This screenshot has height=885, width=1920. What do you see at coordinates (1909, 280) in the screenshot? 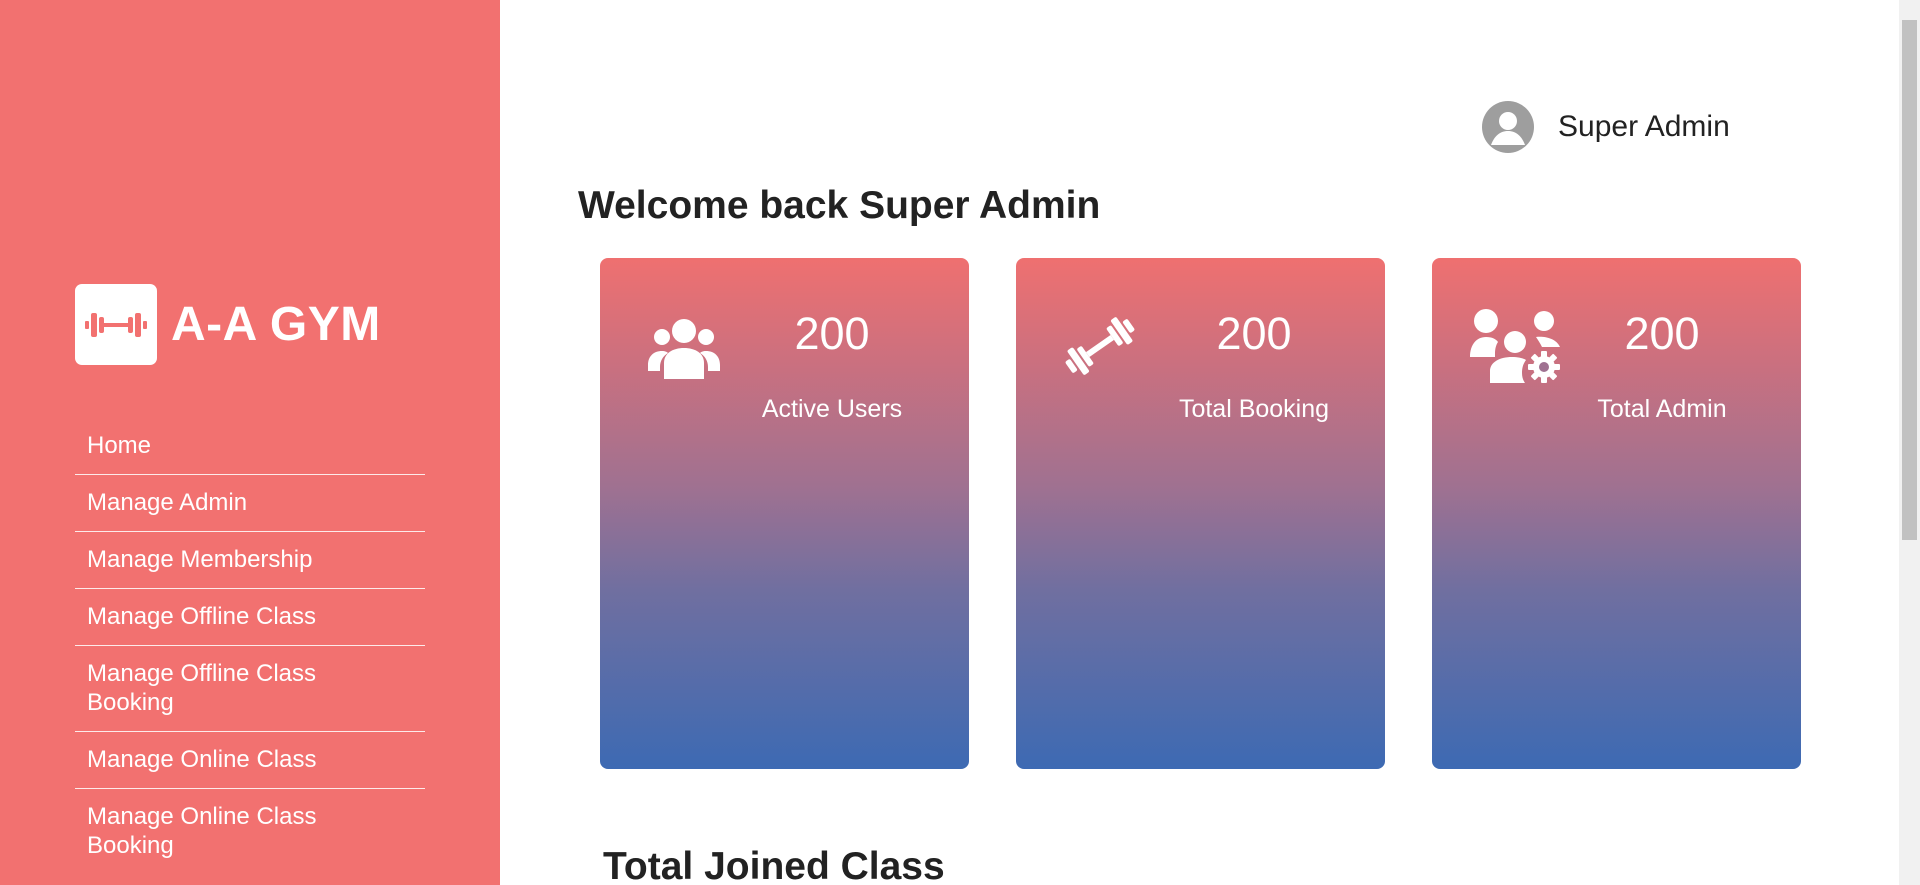
I see `scrollbar-thumb` at bounding box center [1909, 280].